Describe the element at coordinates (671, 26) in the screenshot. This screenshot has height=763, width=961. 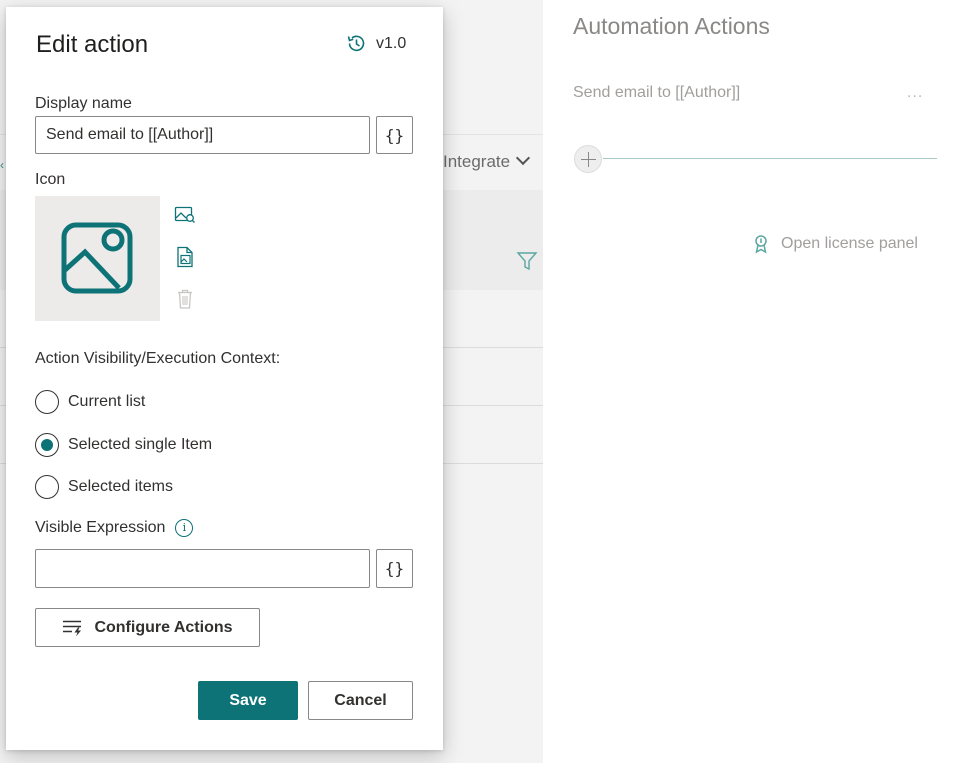
I see `panel-title: Automation Actions` at that location.